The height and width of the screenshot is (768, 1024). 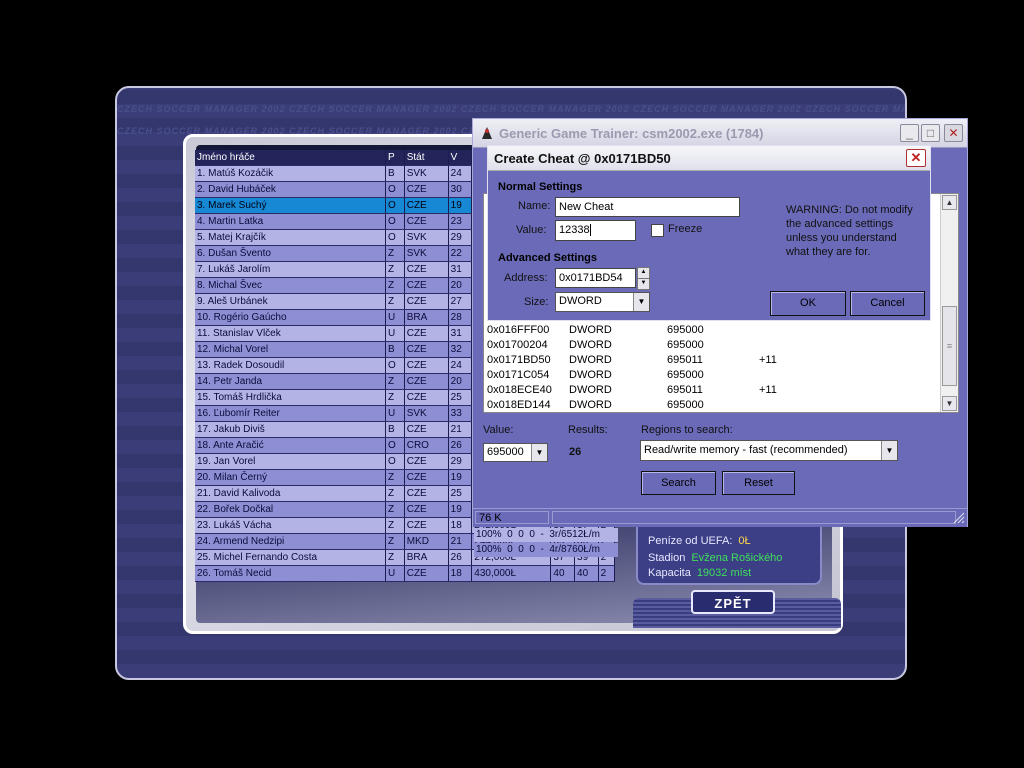 What do you see at coordinates (643, 284) in the screenshot?
I see `spin-down-icon: ▼` at bounding box center [643, 284].